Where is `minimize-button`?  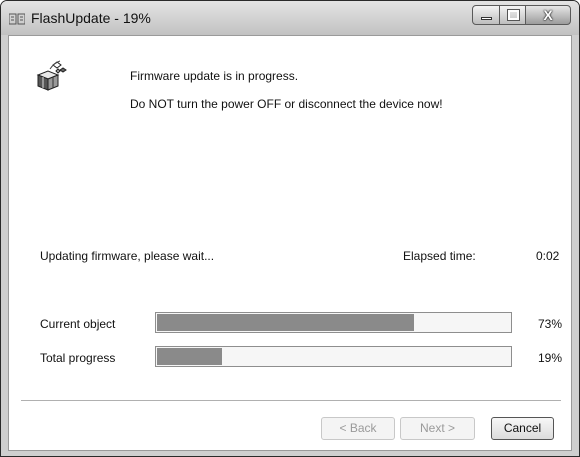 minimize-button is located at coordinates (486, 15).